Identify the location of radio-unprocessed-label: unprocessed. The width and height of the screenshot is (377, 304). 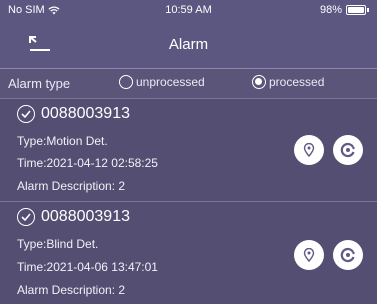
(170, 82).